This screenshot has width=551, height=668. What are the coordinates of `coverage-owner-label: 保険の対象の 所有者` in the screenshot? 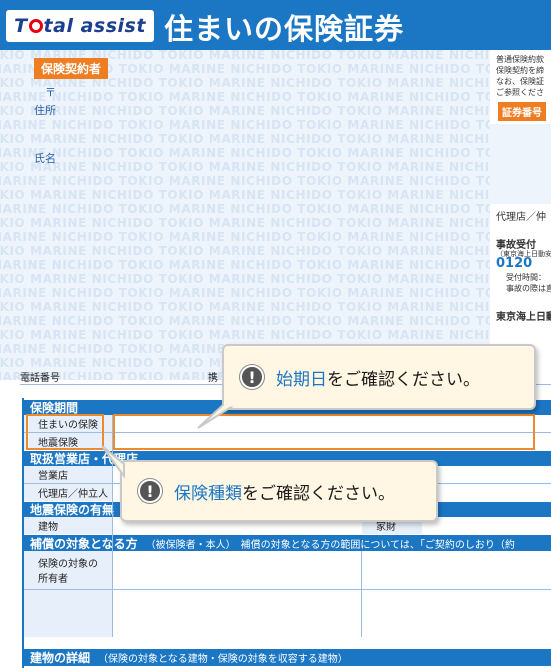 It's located at (68, 594).